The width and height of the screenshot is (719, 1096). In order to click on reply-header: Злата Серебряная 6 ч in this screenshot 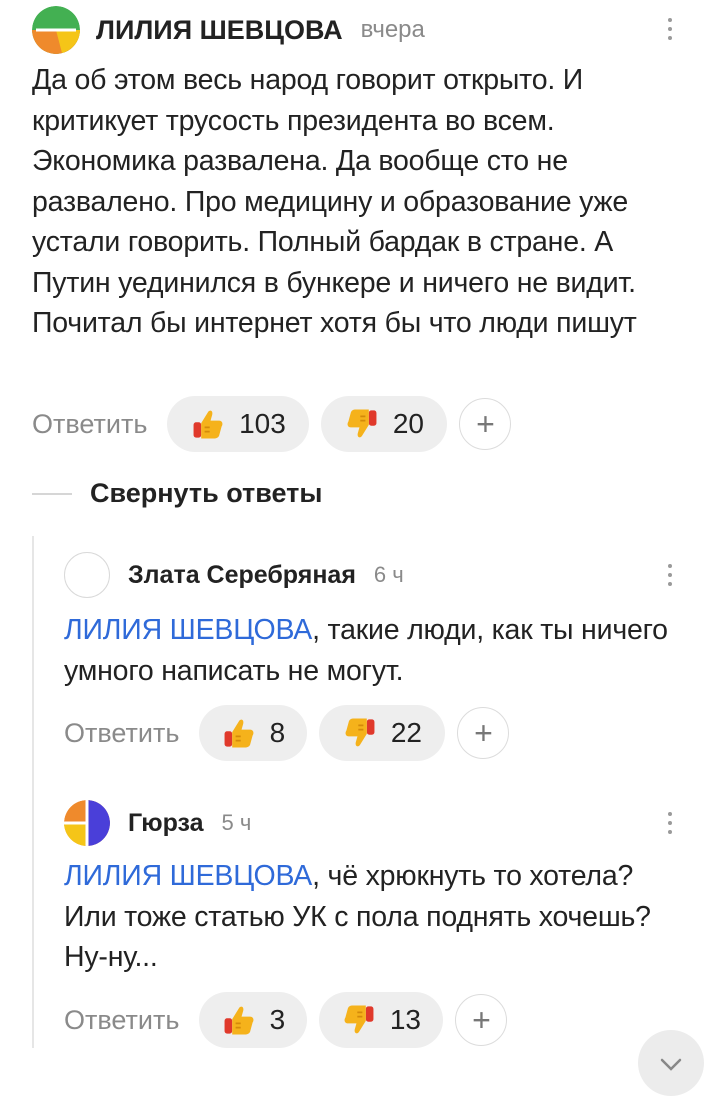, I will do `click(234, 575)`.